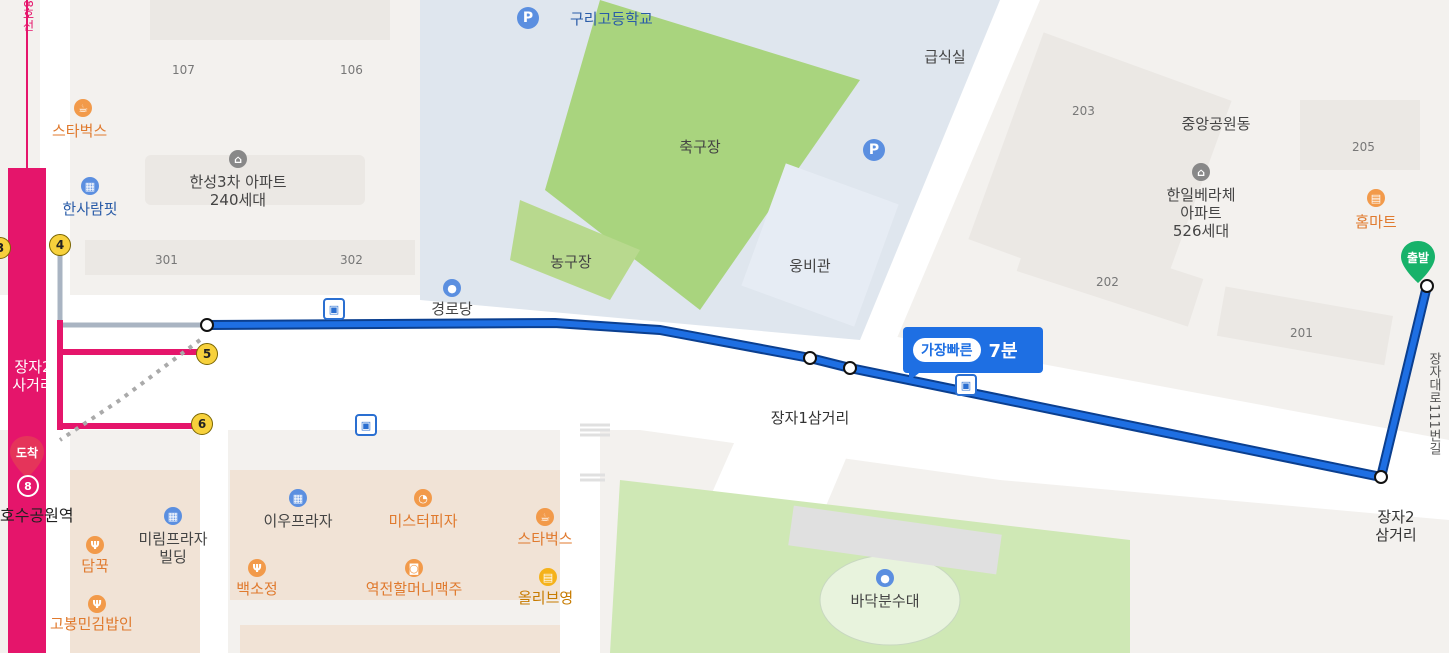  I want to click on intersection-jangja2-sageori: 장자2 사거리, so click(33, 376).